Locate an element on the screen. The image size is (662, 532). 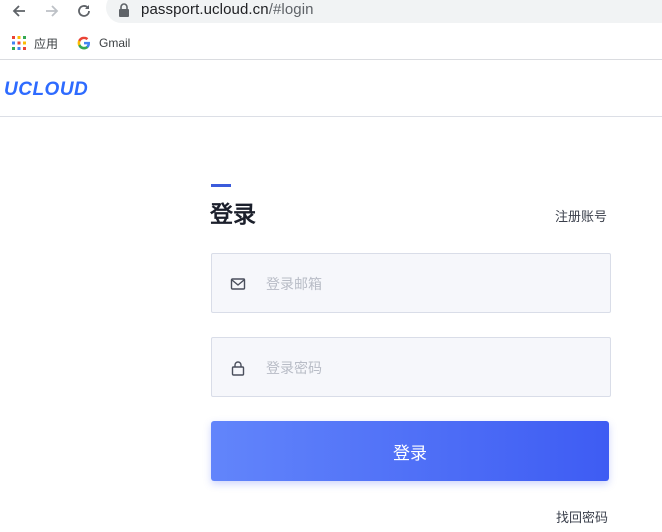
reload-button is located at coordinates (84, 11).